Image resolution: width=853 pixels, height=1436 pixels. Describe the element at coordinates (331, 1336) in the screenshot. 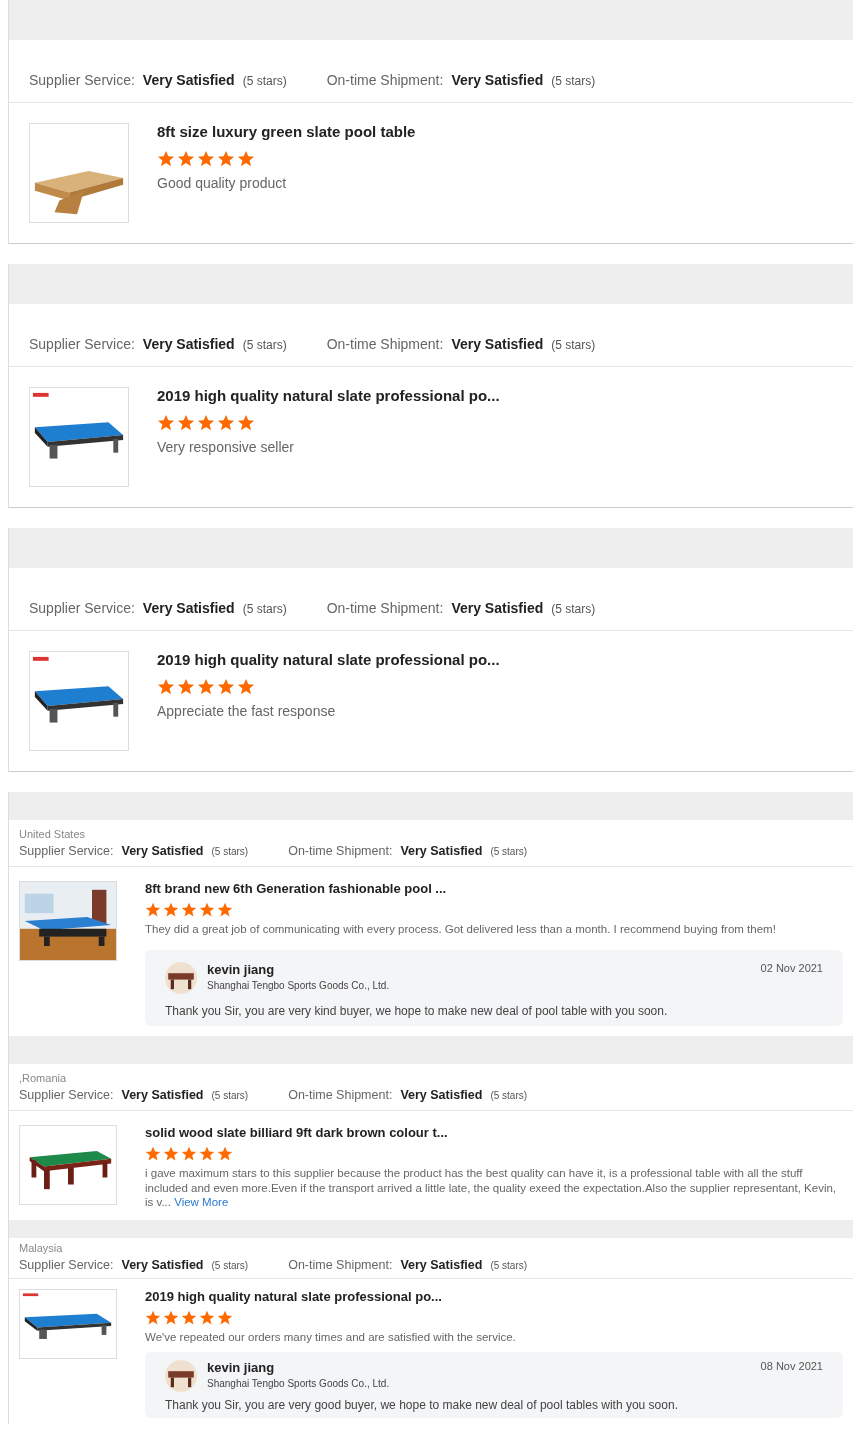

I see `review-comment: We've repeated our orders many times and are satisfied with the service.` at that location.